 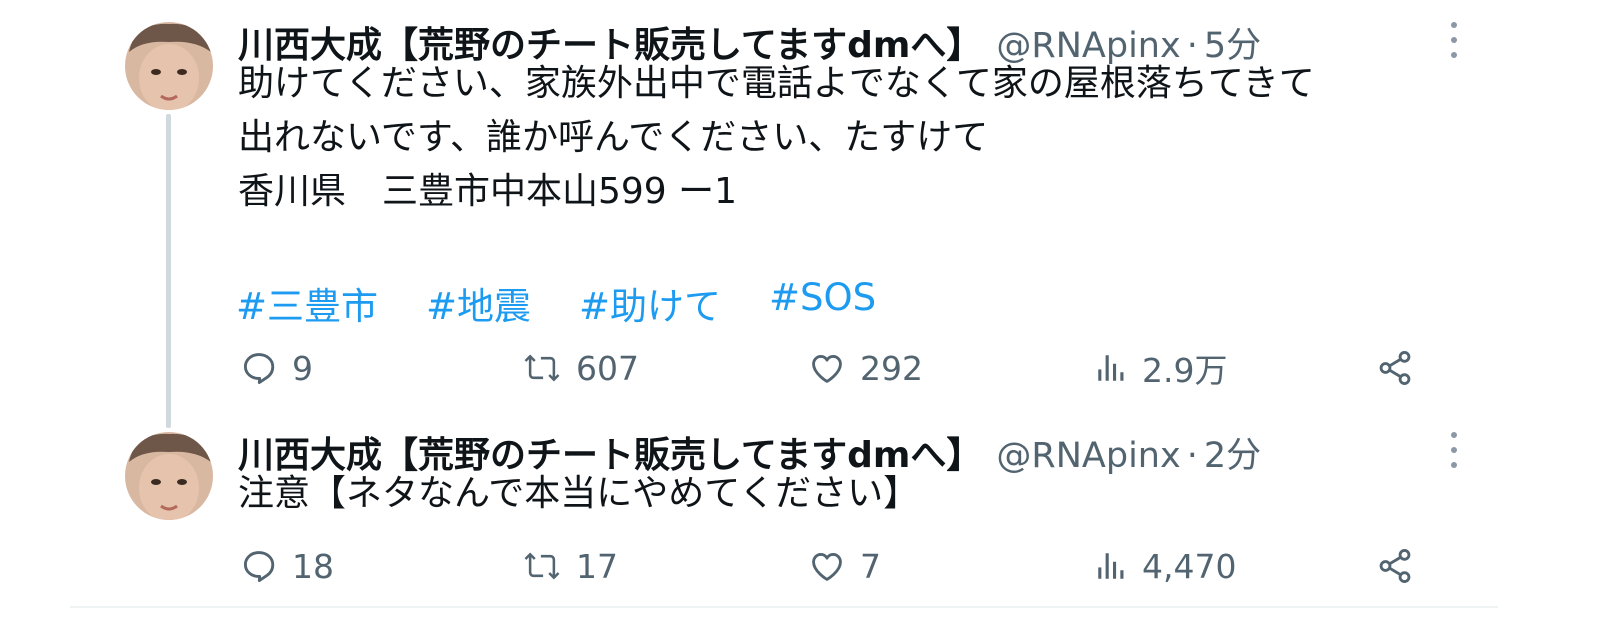 I want to click on views-count: 4,470, so click(x=1189, y=566).